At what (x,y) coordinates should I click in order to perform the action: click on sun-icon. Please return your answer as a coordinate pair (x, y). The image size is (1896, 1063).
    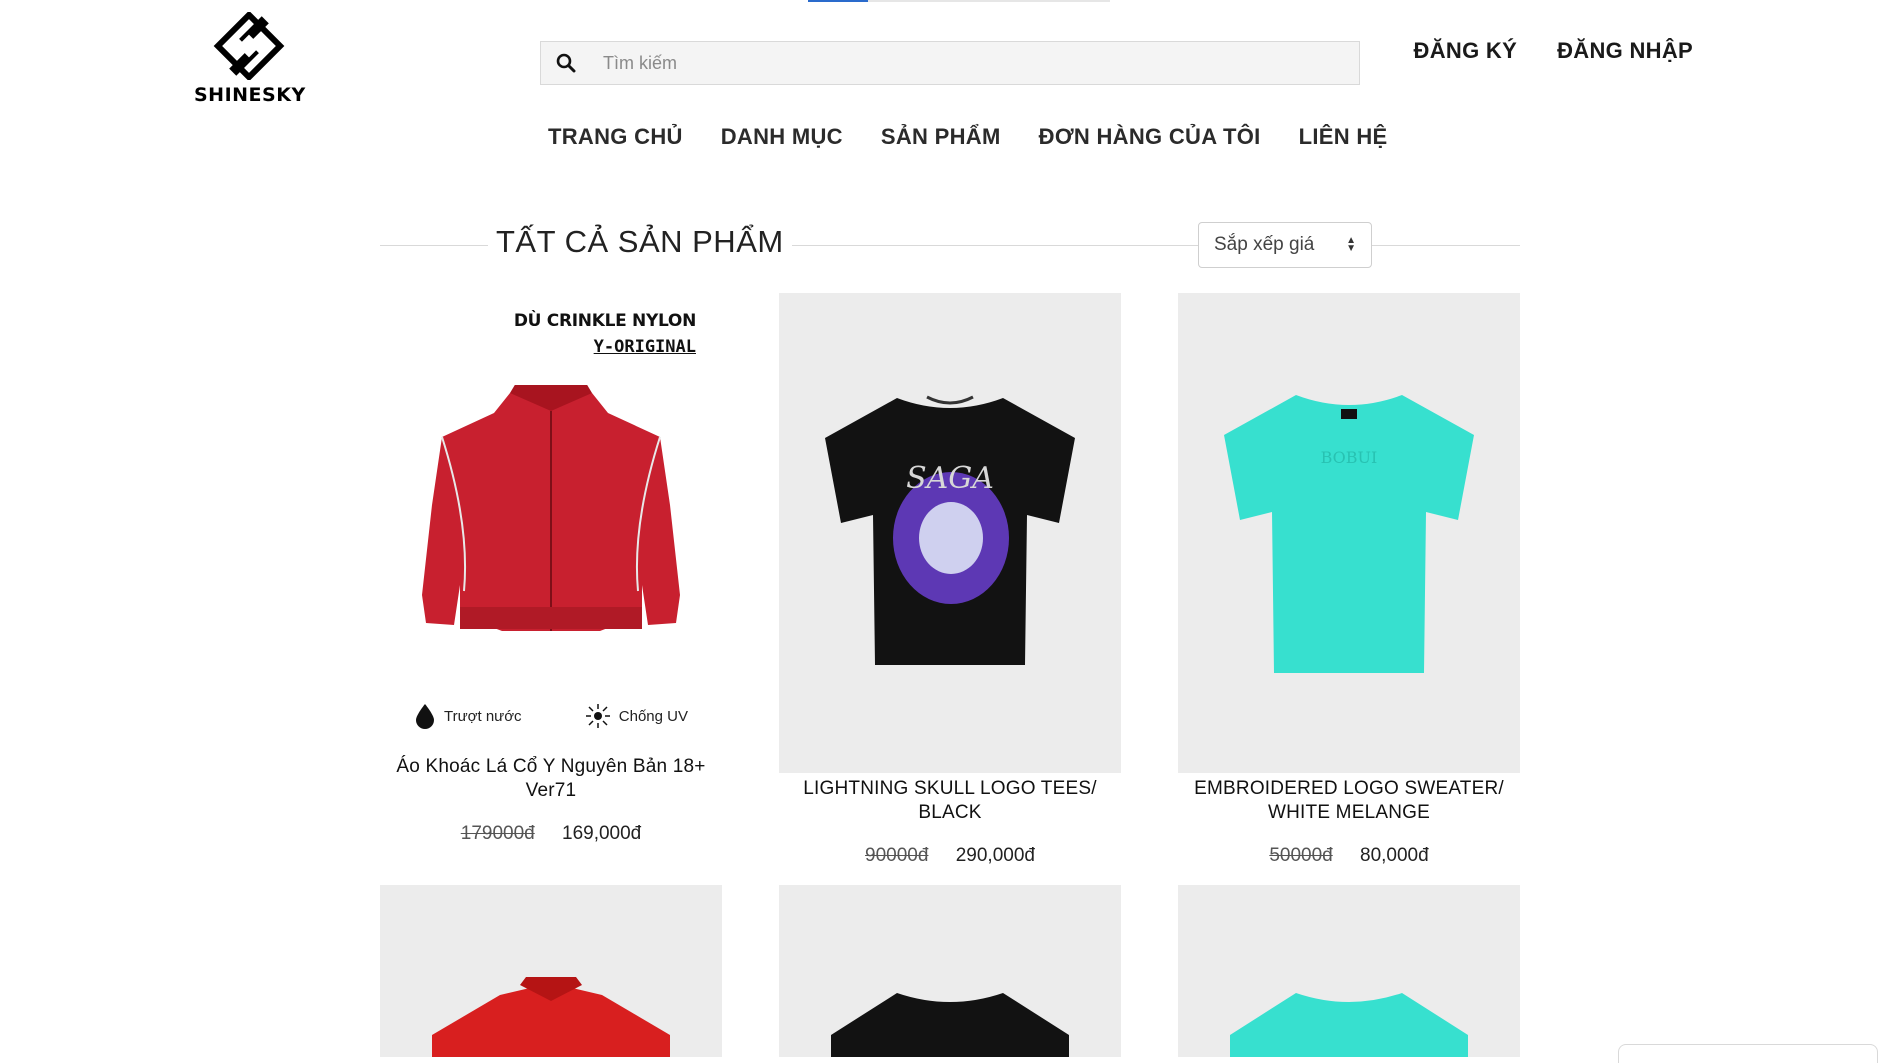
    Looking at the image, I should click on (597, 716).